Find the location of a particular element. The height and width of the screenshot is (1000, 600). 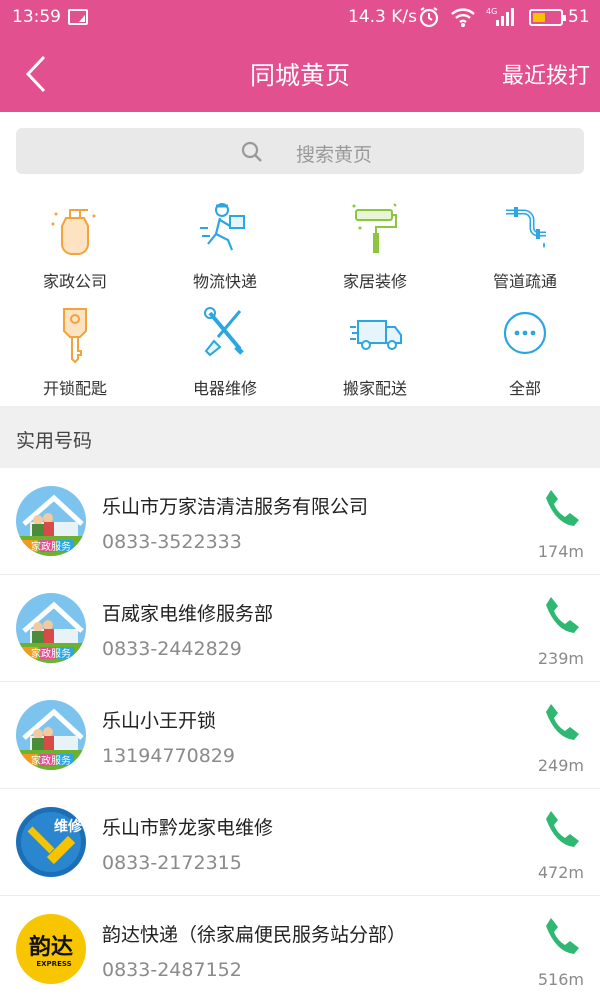

listing-name: 乐山市万家洁清洁服务有限公司 is located at coordinates (235, 507).